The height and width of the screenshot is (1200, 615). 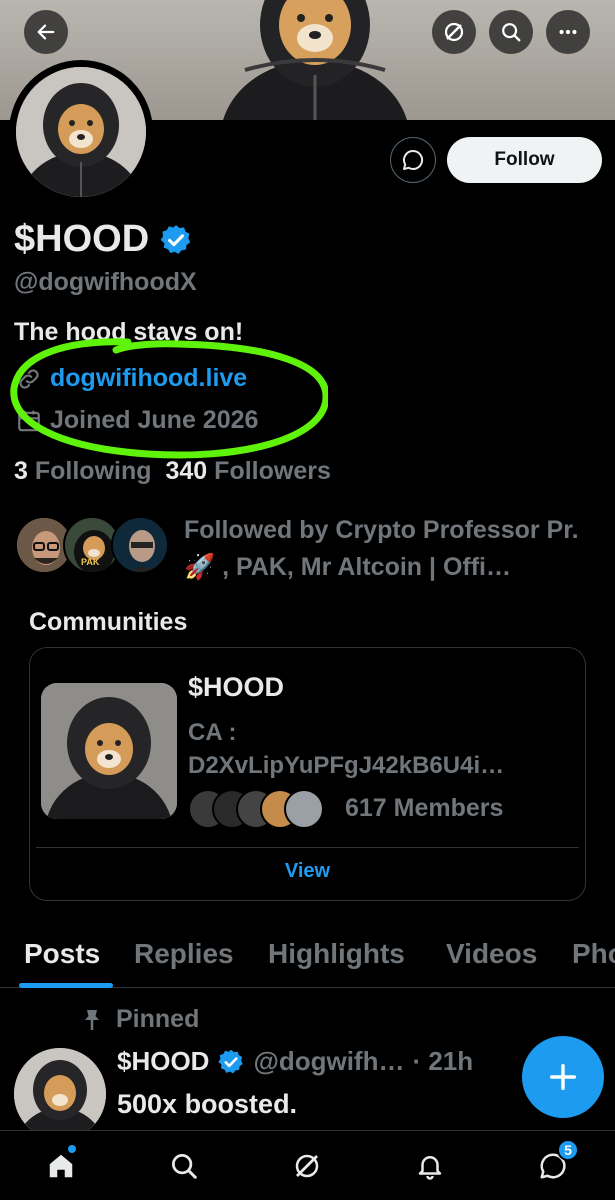 I want to click on post-header: $HOOD @dogwifh… · 21h, so click(x=295, y=1061).